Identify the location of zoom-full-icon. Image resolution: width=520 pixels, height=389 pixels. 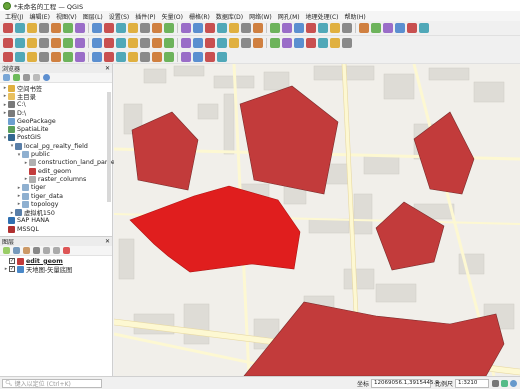
(133, 28).